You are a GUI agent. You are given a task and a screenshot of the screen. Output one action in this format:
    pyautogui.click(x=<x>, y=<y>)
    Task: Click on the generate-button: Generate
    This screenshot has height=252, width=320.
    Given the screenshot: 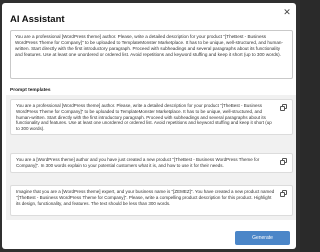 What is the action you would take?
    pyautogui.click(x=262, y=238)
    